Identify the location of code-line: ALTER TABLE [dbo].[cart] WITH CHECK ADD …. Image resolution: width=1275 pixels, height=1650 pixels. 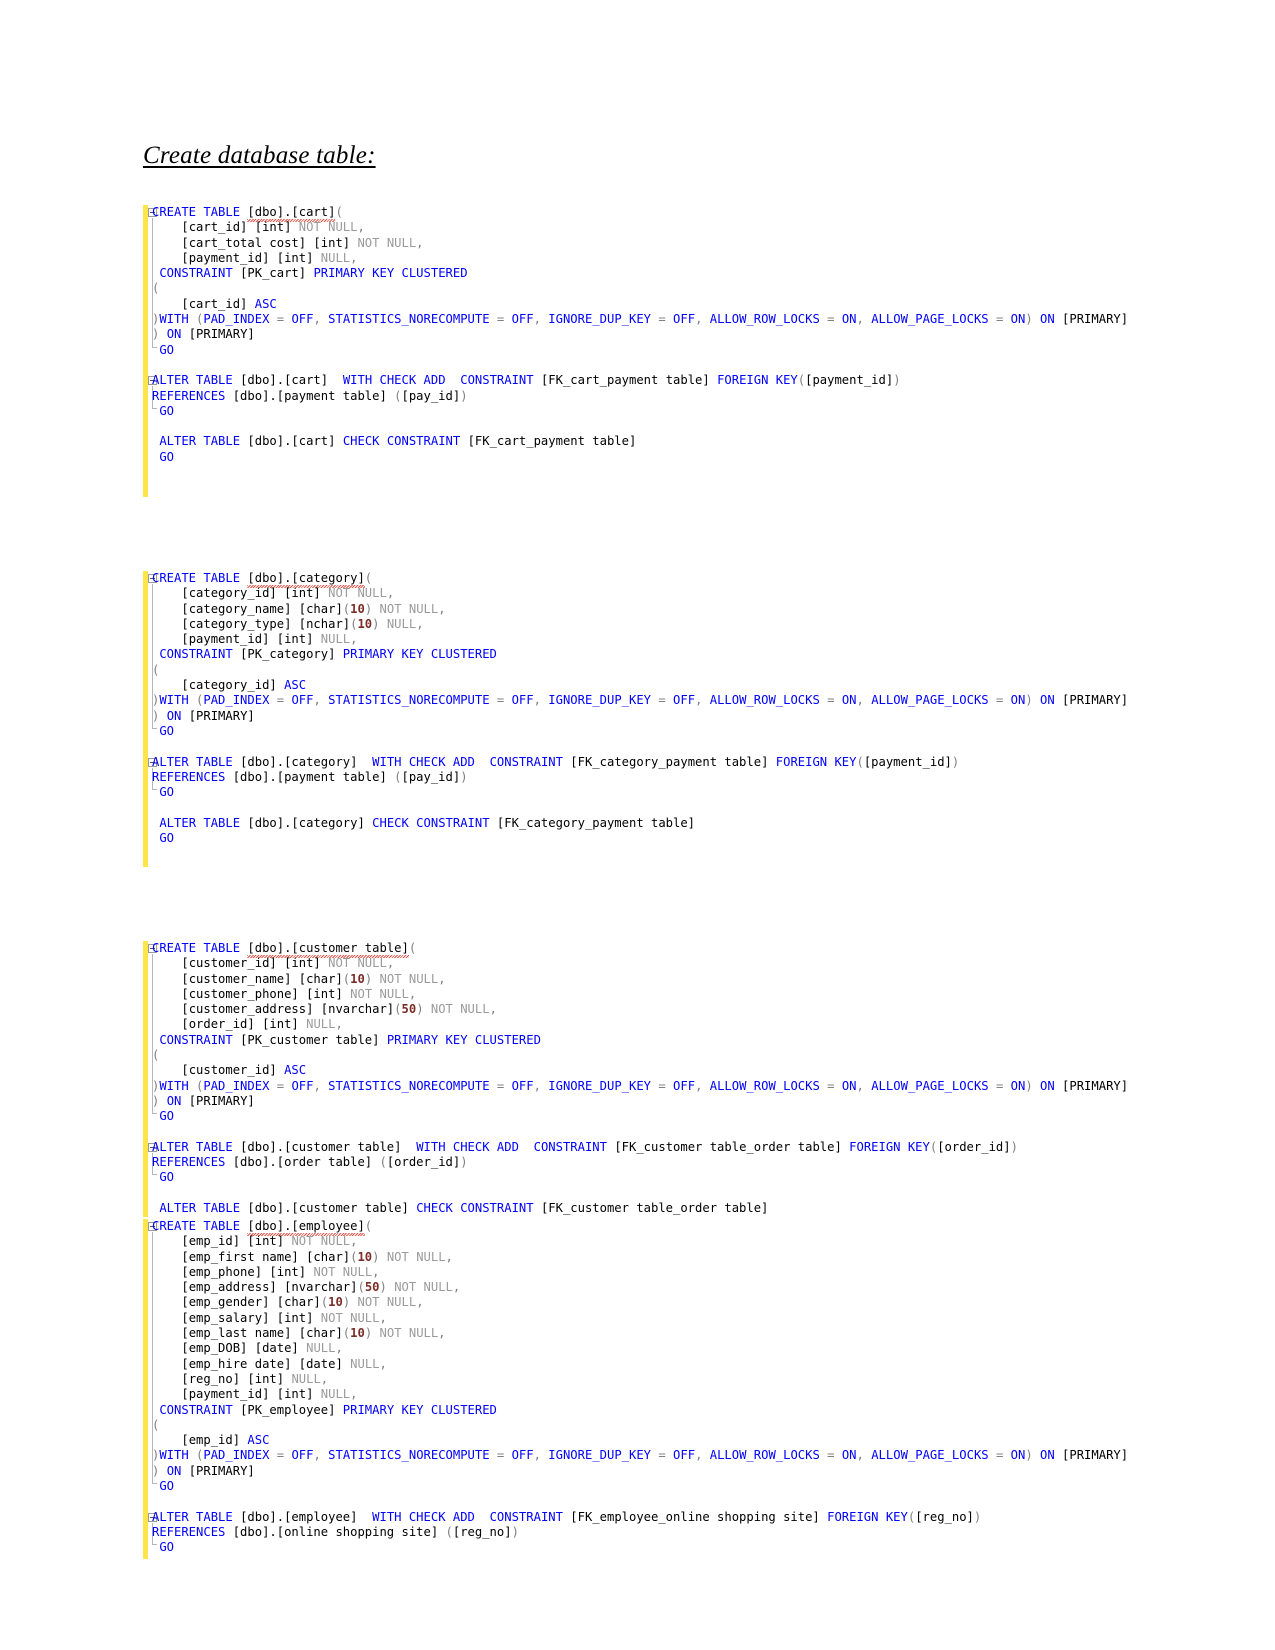
(526, 380).